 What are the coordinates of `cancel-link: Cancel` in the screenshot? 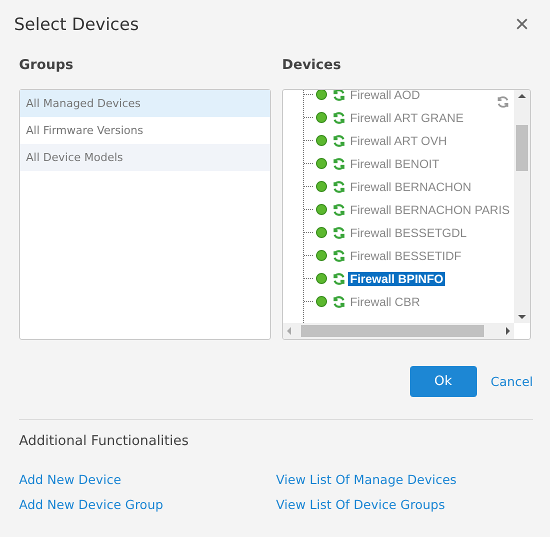 It's located at (511, 381).